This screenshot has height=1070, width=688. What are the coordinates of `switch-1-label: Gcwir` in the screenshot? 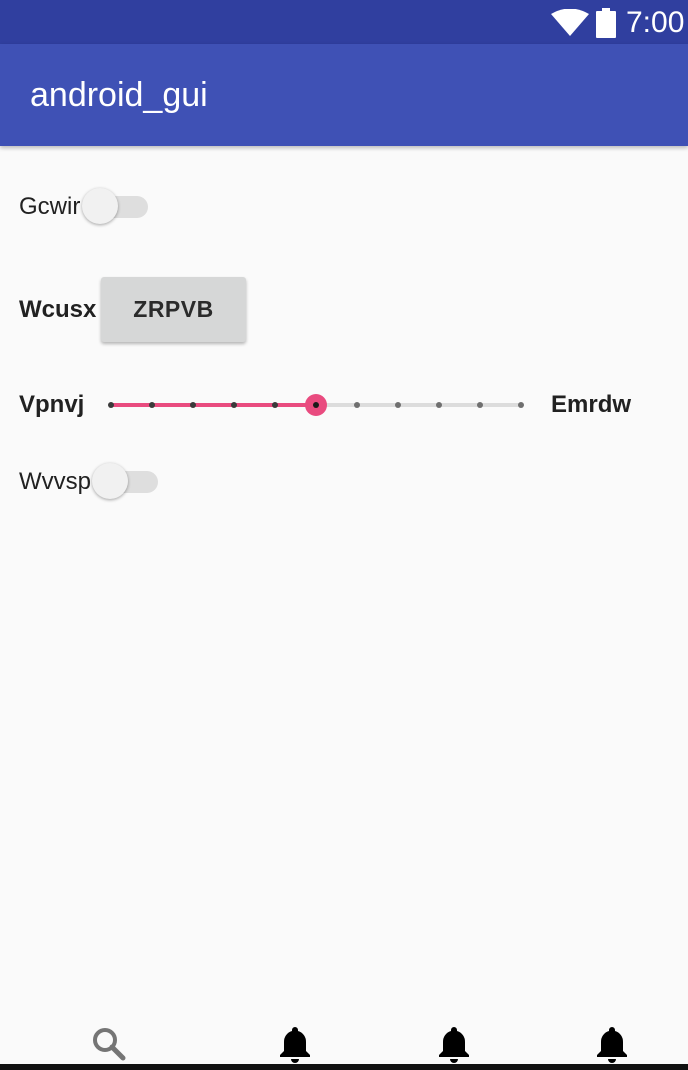 It's located at (50, 206).